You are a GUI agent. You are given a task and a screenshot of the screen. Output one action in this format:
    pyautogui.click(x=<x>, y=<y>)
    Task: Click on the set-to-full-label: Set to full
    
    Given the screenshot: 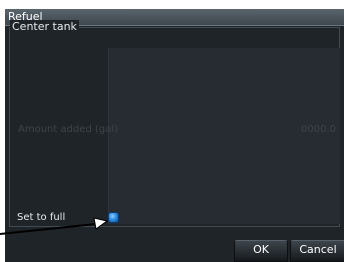 What is the action you would take?
    pyautogui.click(x=41, y=217)
    